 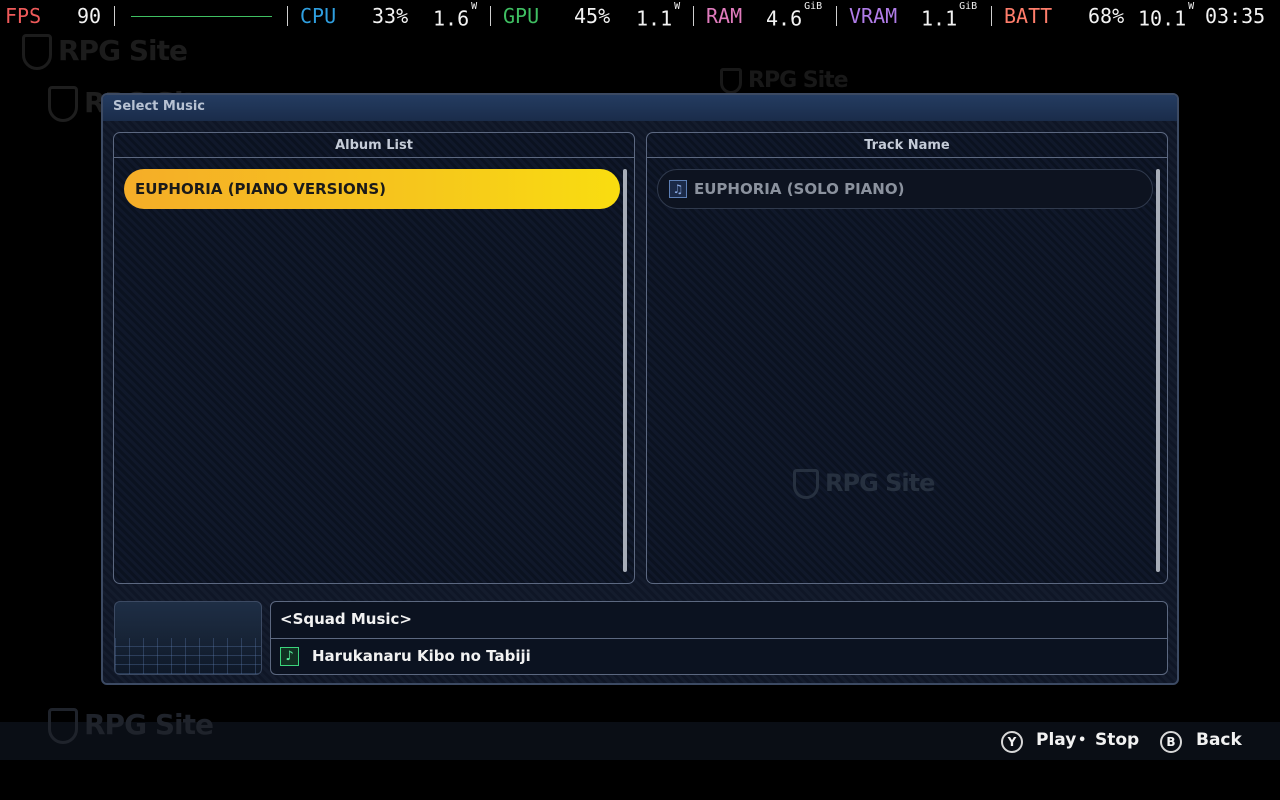 I want to click on cpu-power: 1.6W, so click(x=455, y=16).